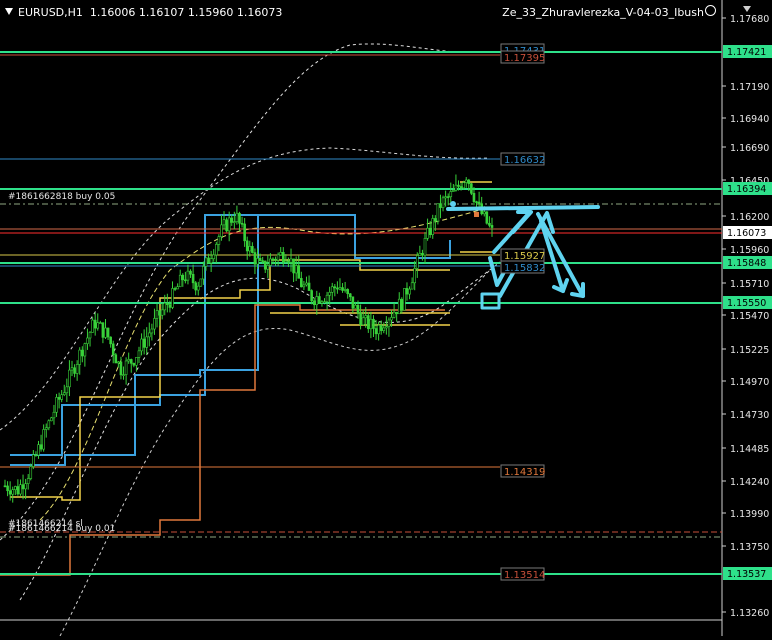 The image size is (772, 640). What do you see at coordinates (749, 316) in the screenshot?
I see `price-tick-label: 1.15470` at bounding box center [749, 316].